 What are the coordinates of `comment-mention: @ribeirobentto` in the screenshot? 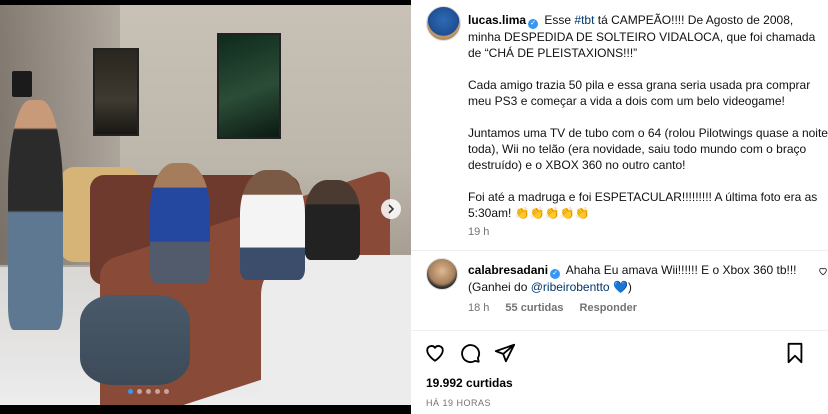 It's located at (570, 287).